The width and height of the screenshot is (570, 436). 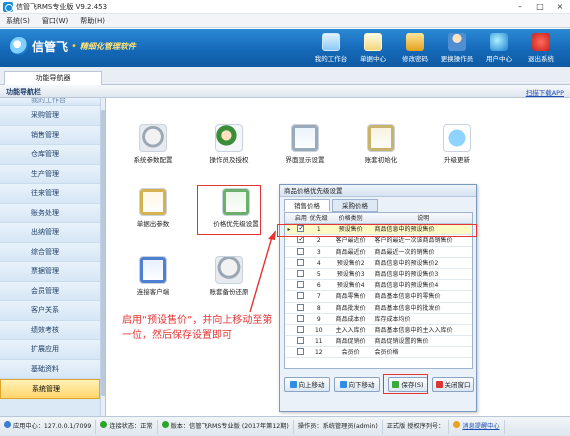 I want to click on sidebar-item-cashier: 出纳管理, so click(x=50, y=233).